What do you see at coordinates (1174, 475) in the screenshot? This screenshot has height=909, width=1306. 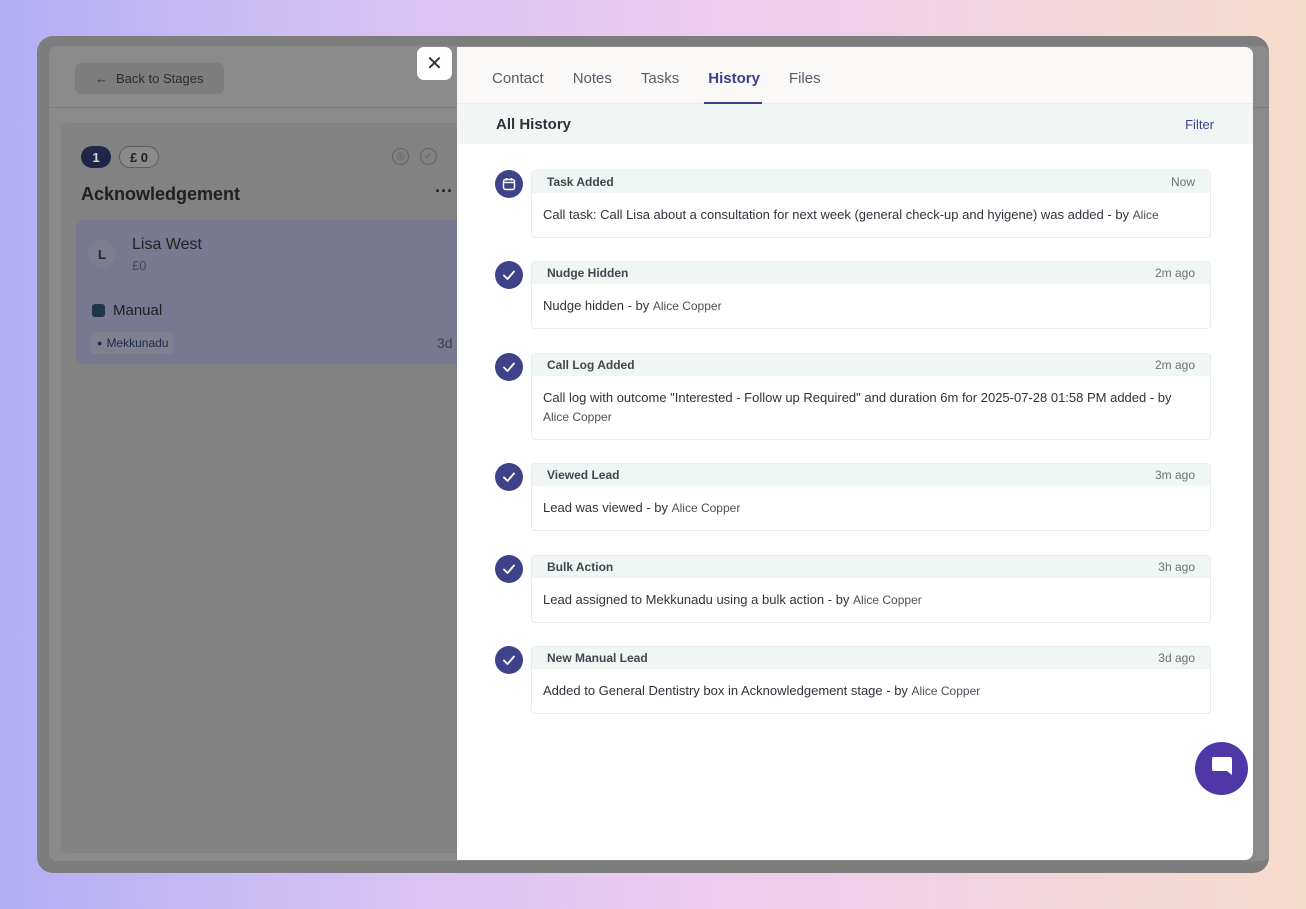 I see `entry-time: 3m ago` at bounding box center [1174, 475].